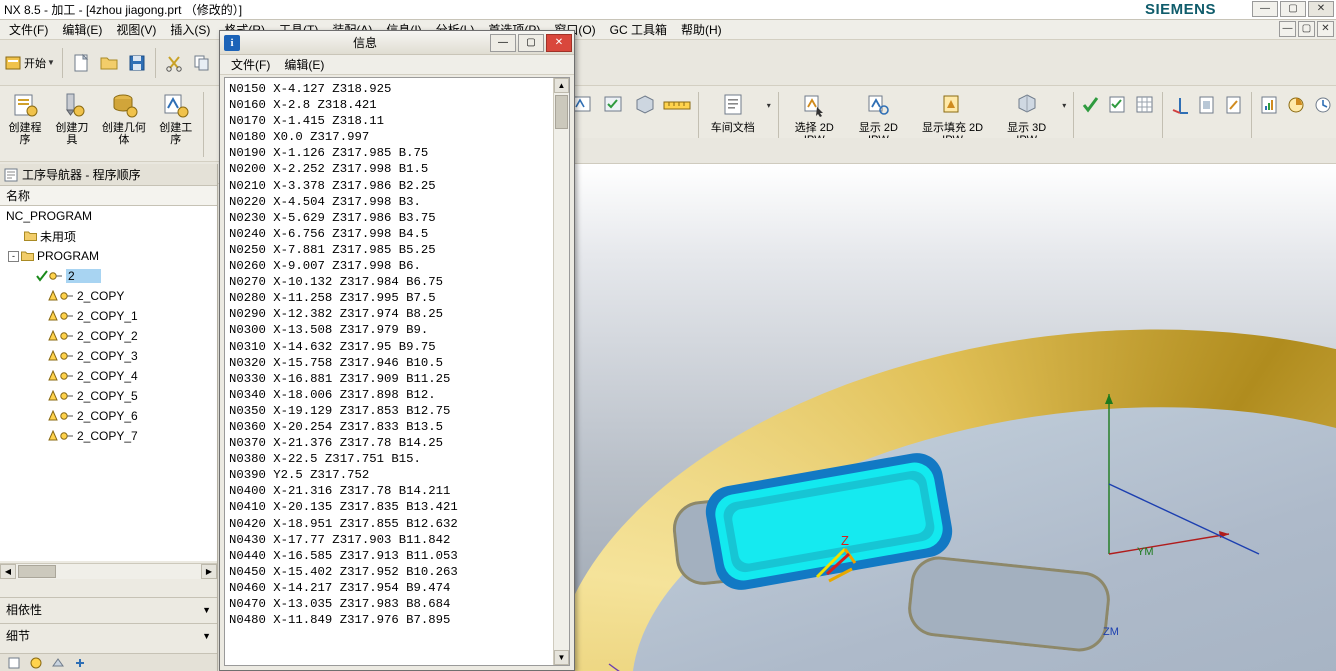  I want to click on window-maximize-button: ▢, so click(1293, 9).